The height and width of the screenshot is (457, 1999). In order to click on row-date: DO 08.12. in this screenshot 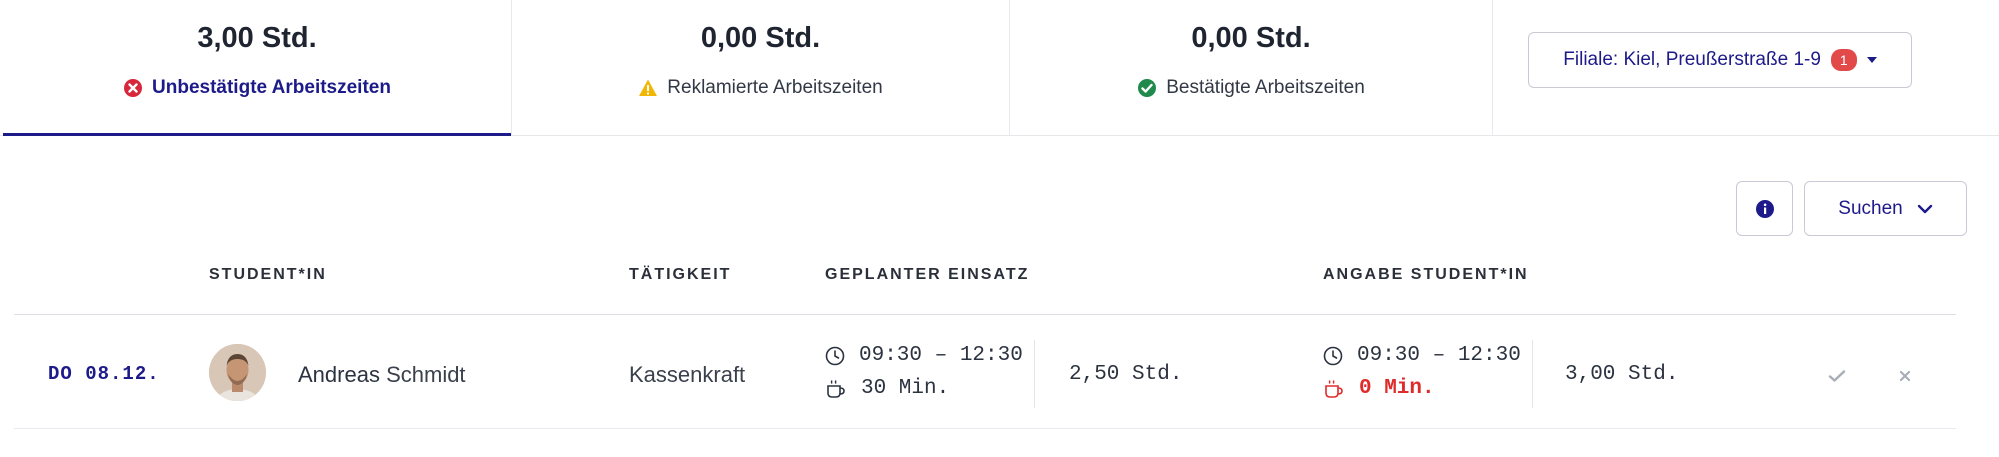, I will do `click(104, 374)`.